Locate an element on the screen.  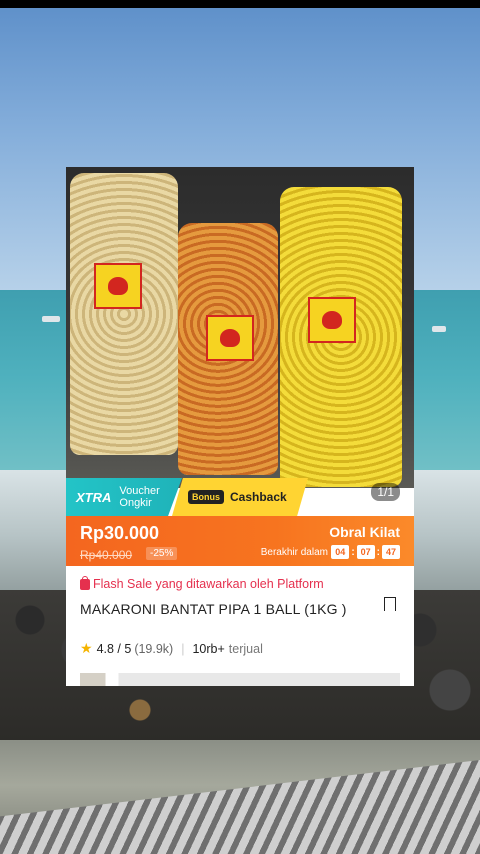
truncated-row is located at coordinates (240, 679).